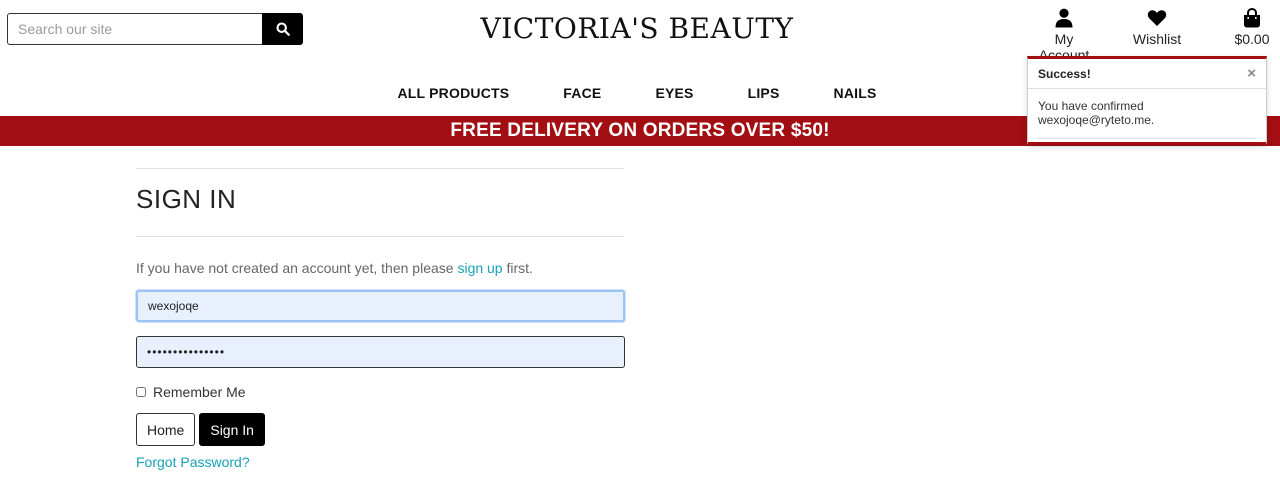 The image size is (1280, 482). Describe the element at coordinates (1064, 18) in the screenshot. I see `user-icon` at that location.